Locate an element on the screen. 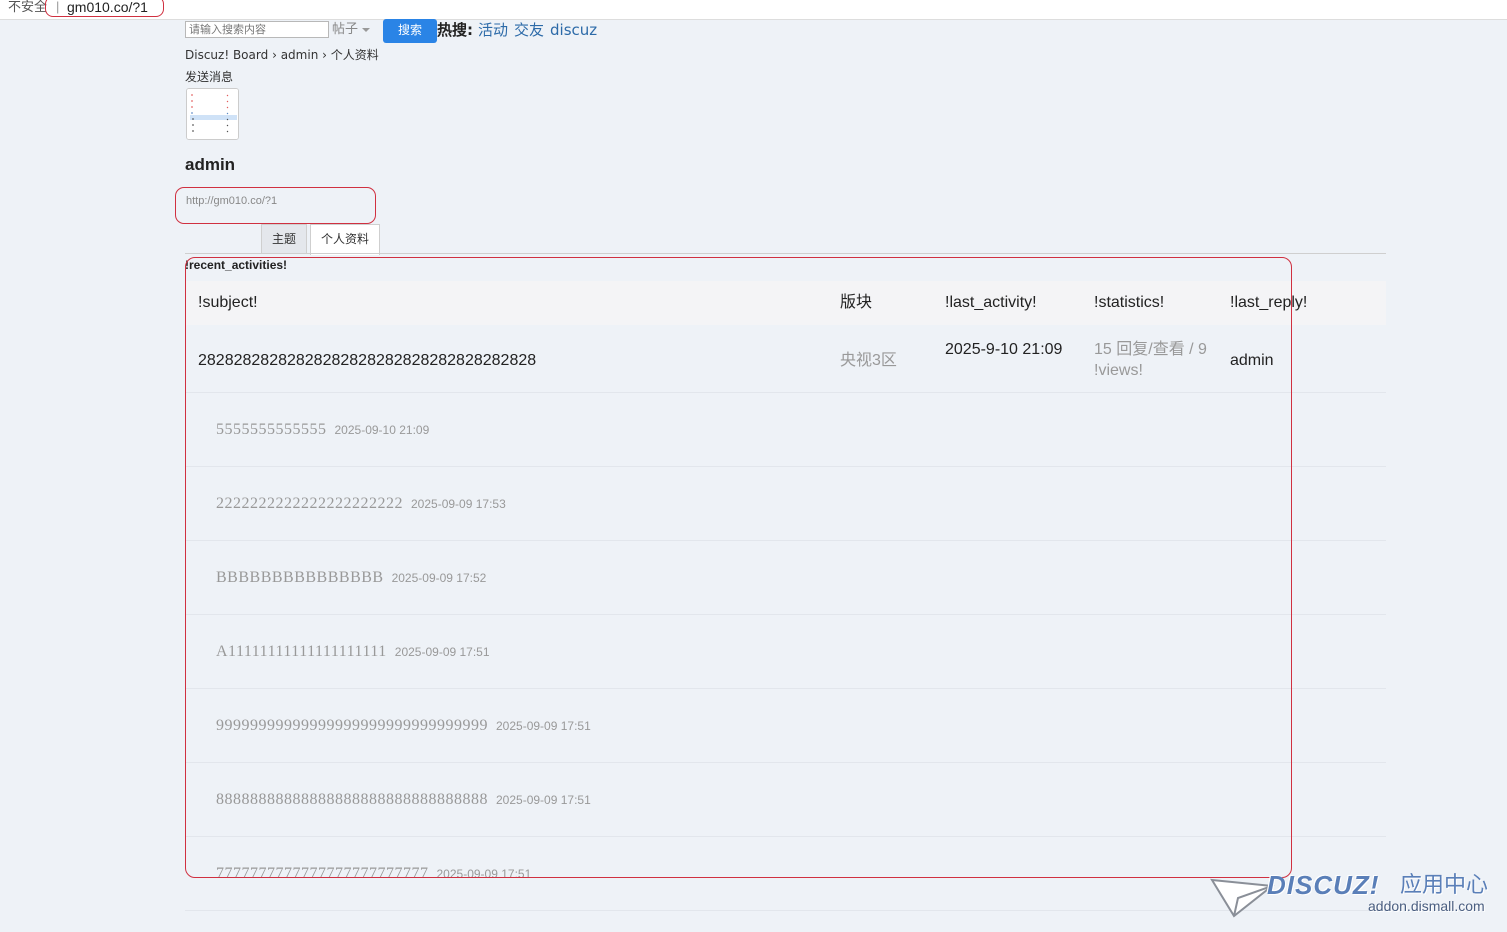  post-date: 2025-09-09 17:53 is located at coordinates (458, 504).